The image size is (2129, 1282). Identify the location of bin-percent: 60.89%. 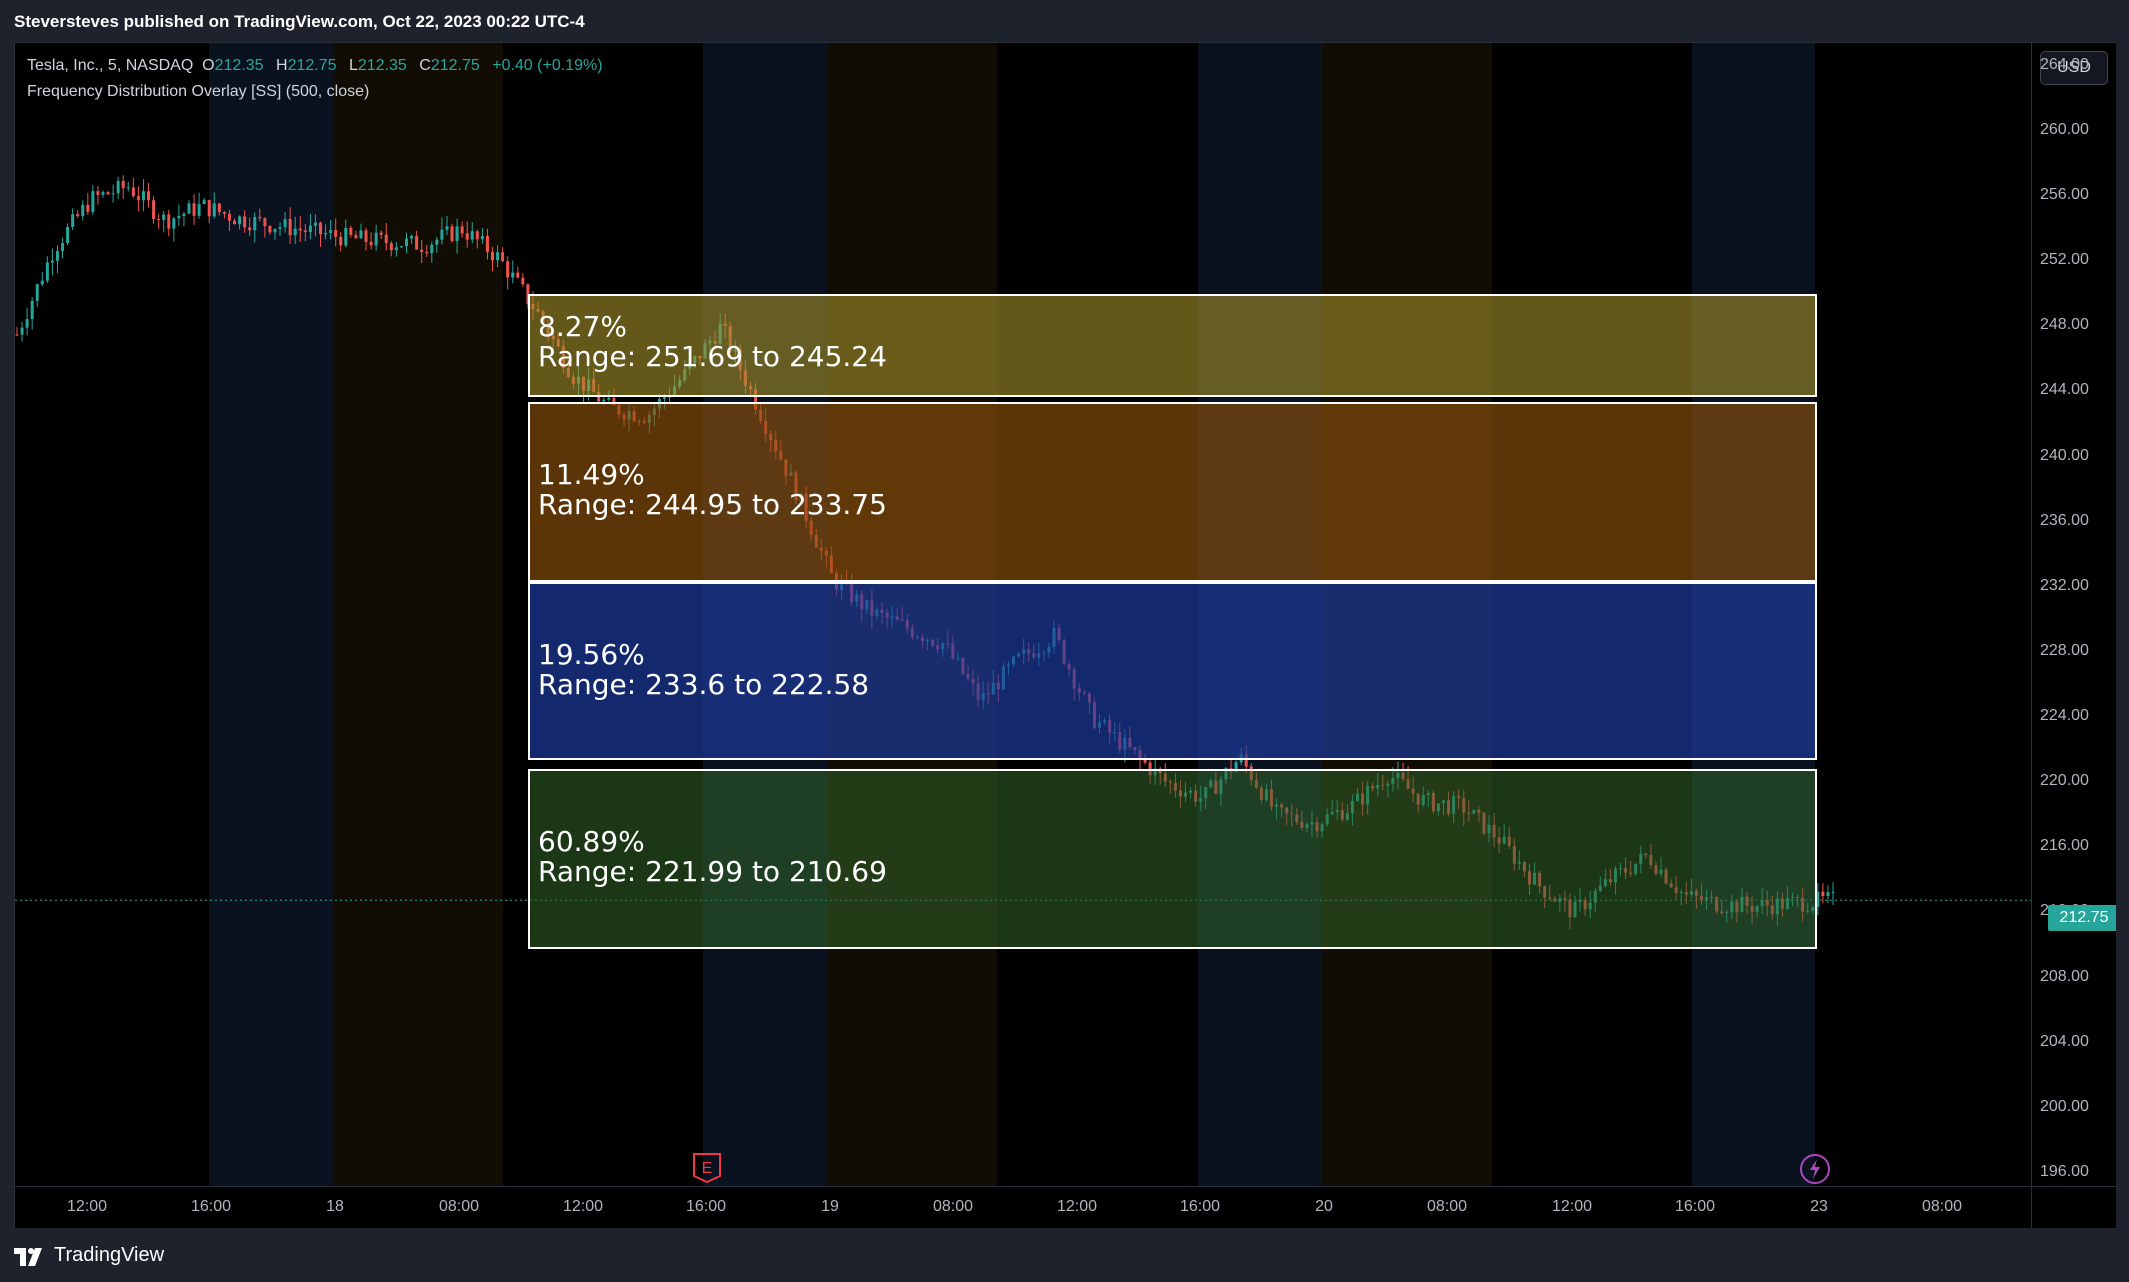
(591, 841).